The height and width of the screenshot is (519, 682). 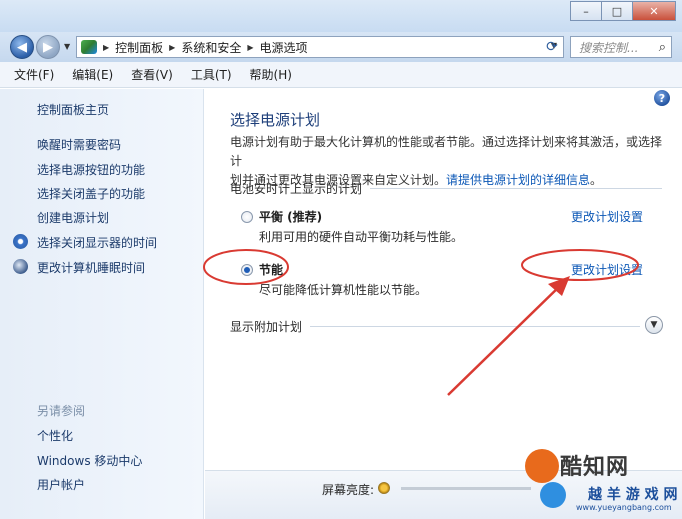 What do you see at coordinates (361, 237) in the screenshot?
I see `plan-desc-balanced: 利用可用的硬件自动平衡功耗与性能。` at bounding box center [361, 237].